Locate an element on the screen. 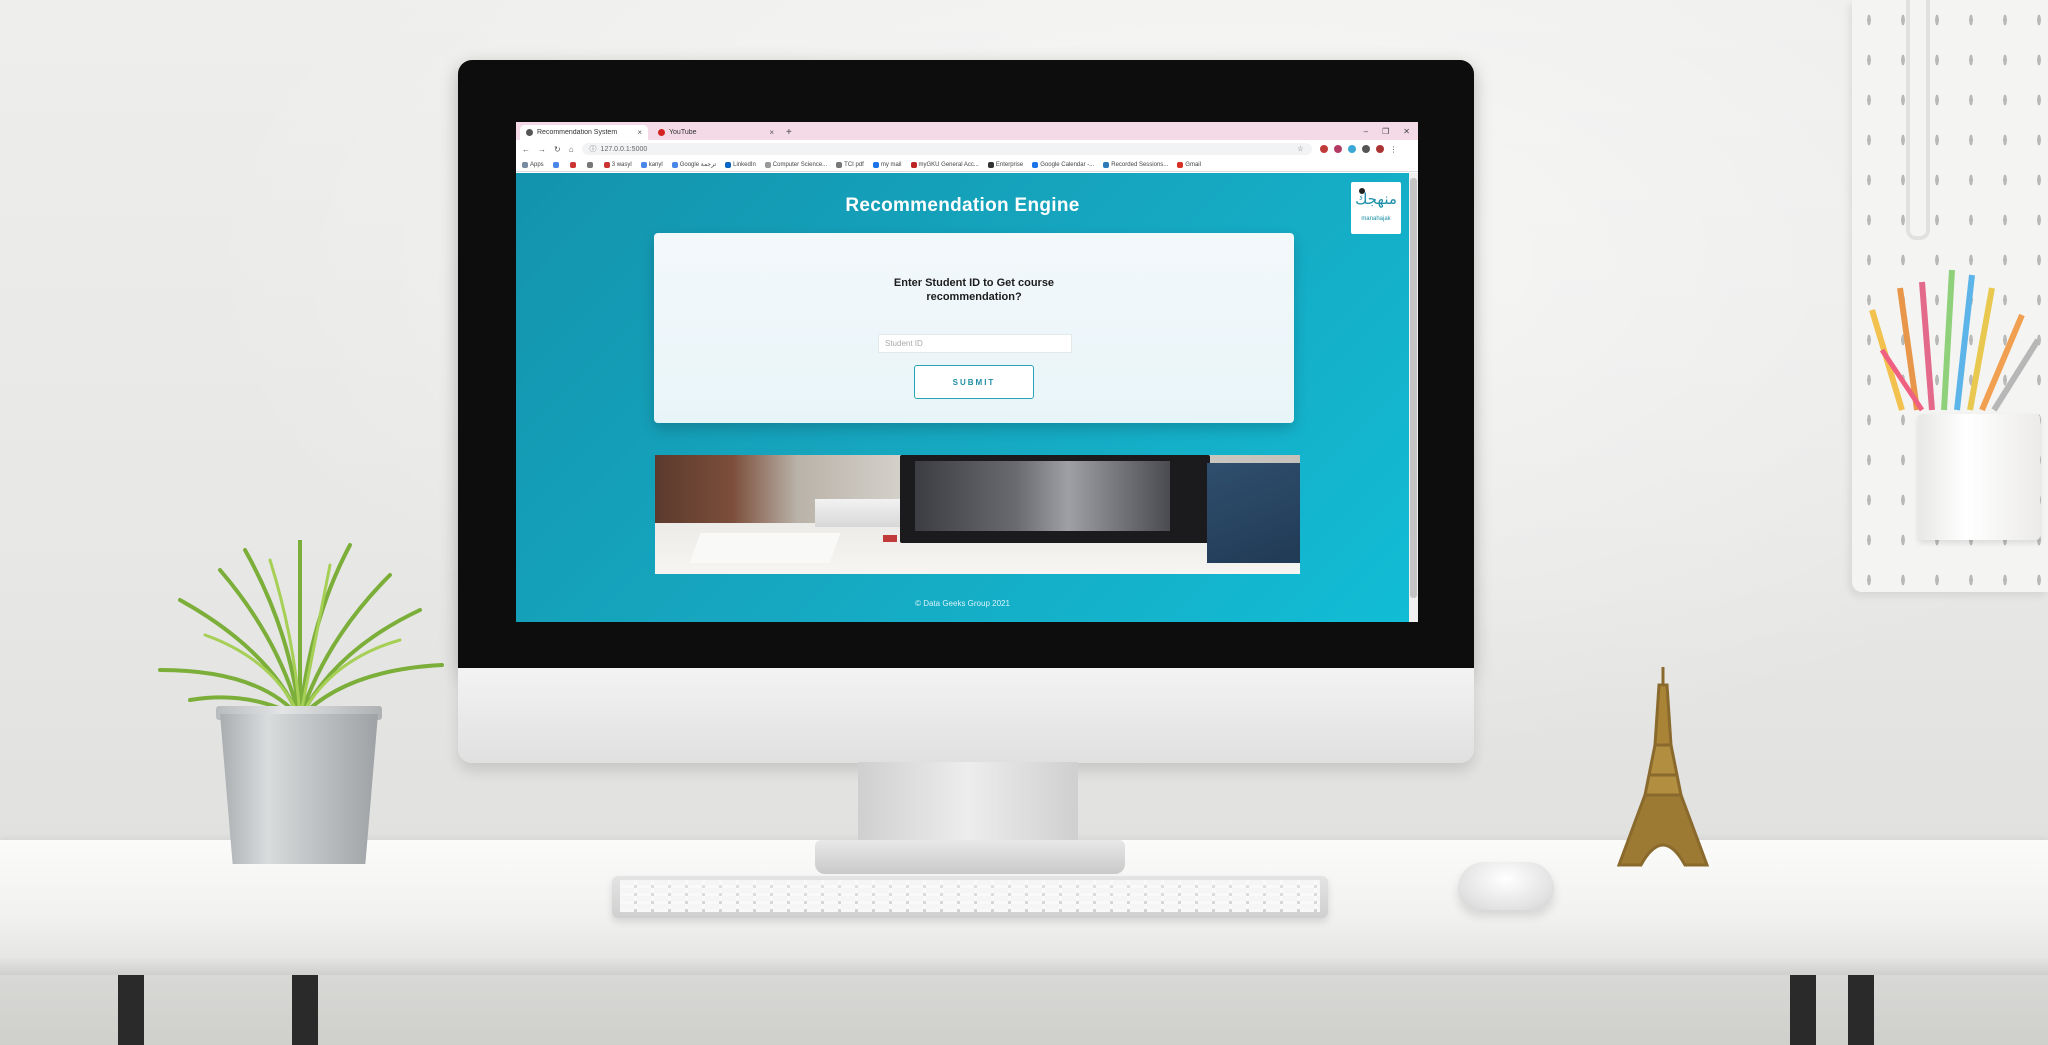  mail-icon is located at coordinates (875, 164).